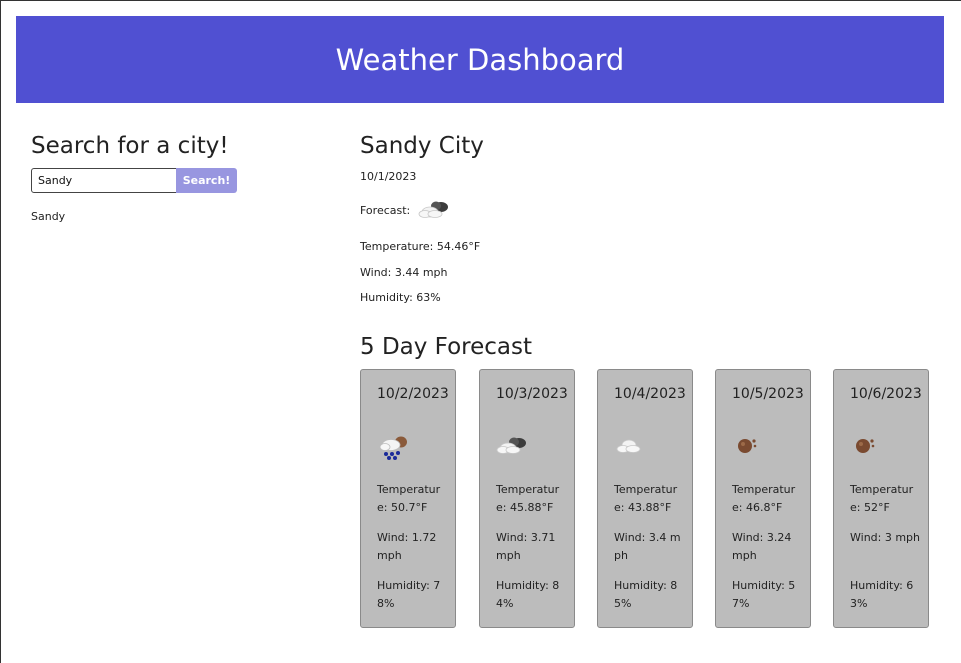 Image resolution: width=961 pixels, height=663 pixels. I want to click on cloud-icon, so click(628, 446).